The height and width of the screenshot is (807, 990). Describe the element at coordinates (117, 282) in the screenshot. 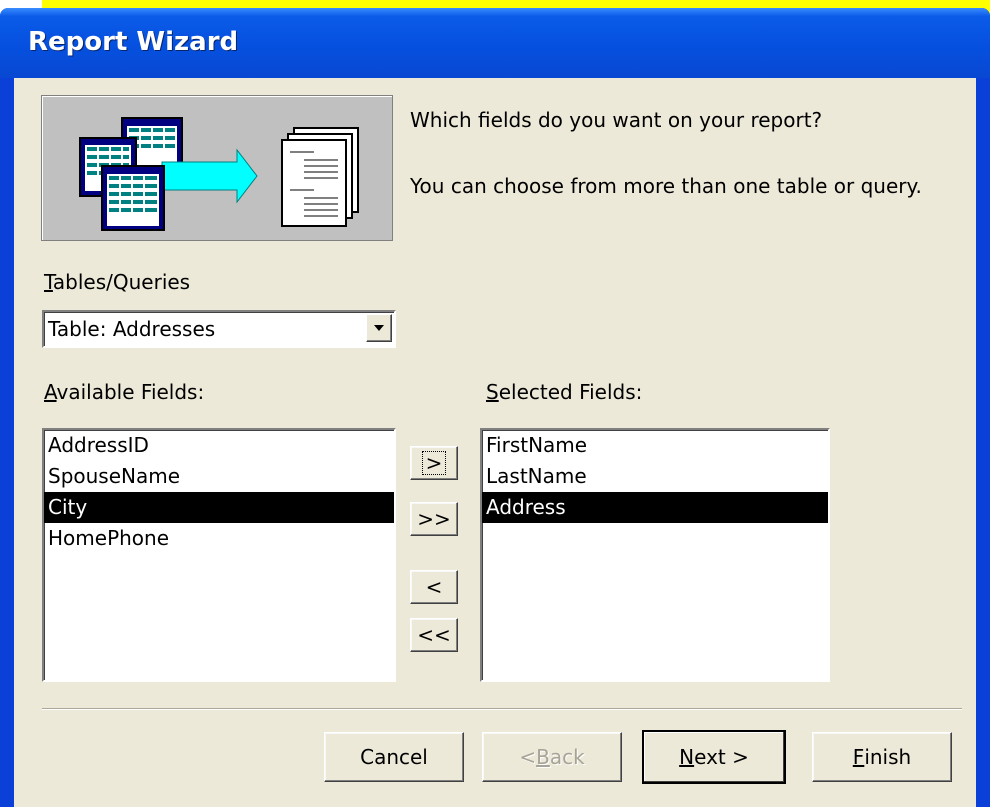

I see `tables-queries-label: Tables/Queries` at that location.